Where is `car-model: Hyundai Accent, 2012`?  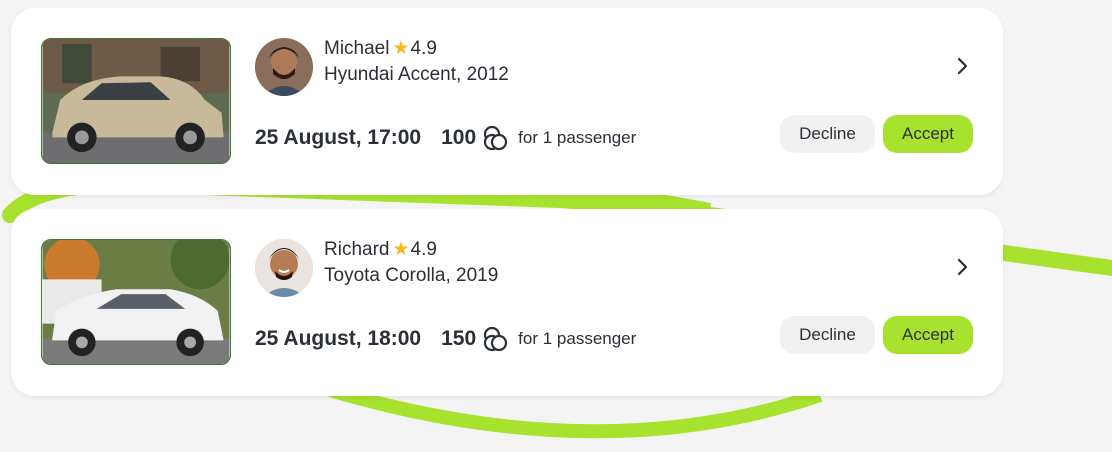 car-model: Hyundai Accent, 2012 is located at coordinates (416, 74).